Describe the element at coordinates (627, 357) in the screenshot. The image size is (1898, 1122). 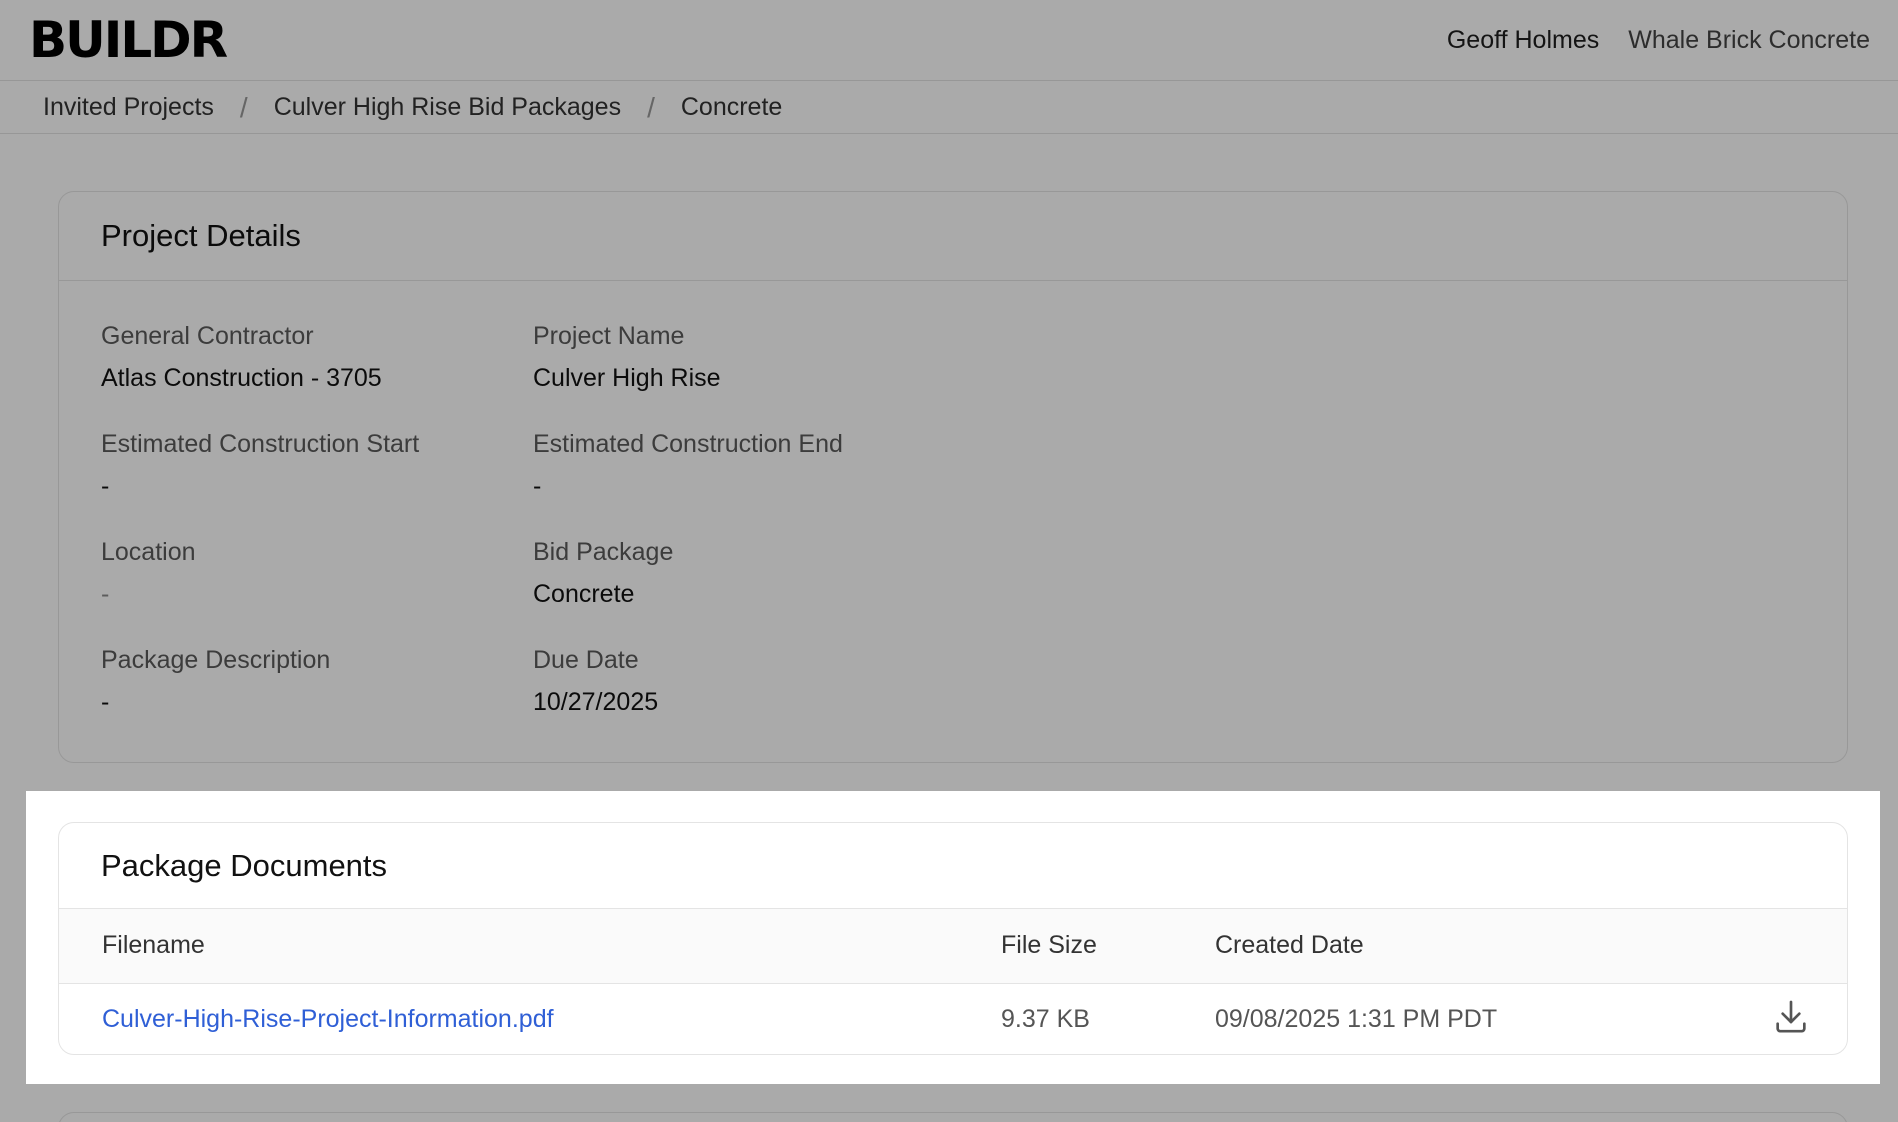
I see `field-project-name: Project Name Culver High Rise` at that location.